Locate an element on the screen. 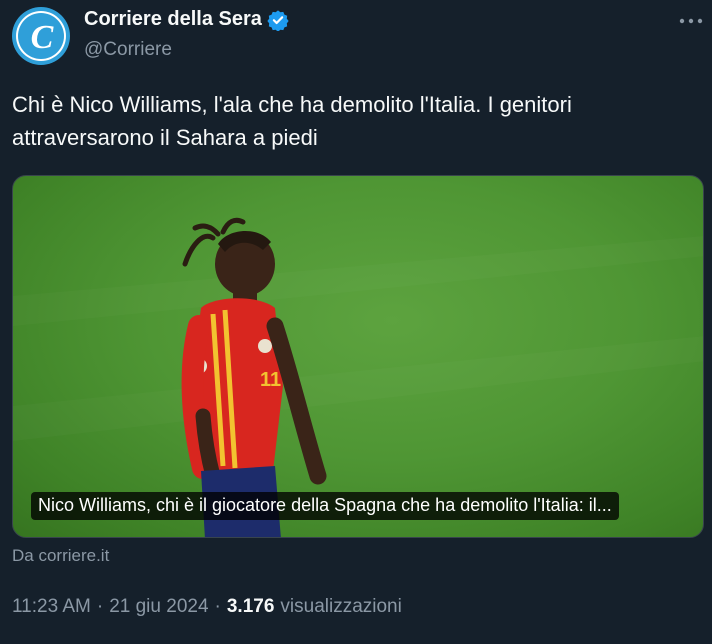  more-horizontal-icon is located at coordinates (691, 21).